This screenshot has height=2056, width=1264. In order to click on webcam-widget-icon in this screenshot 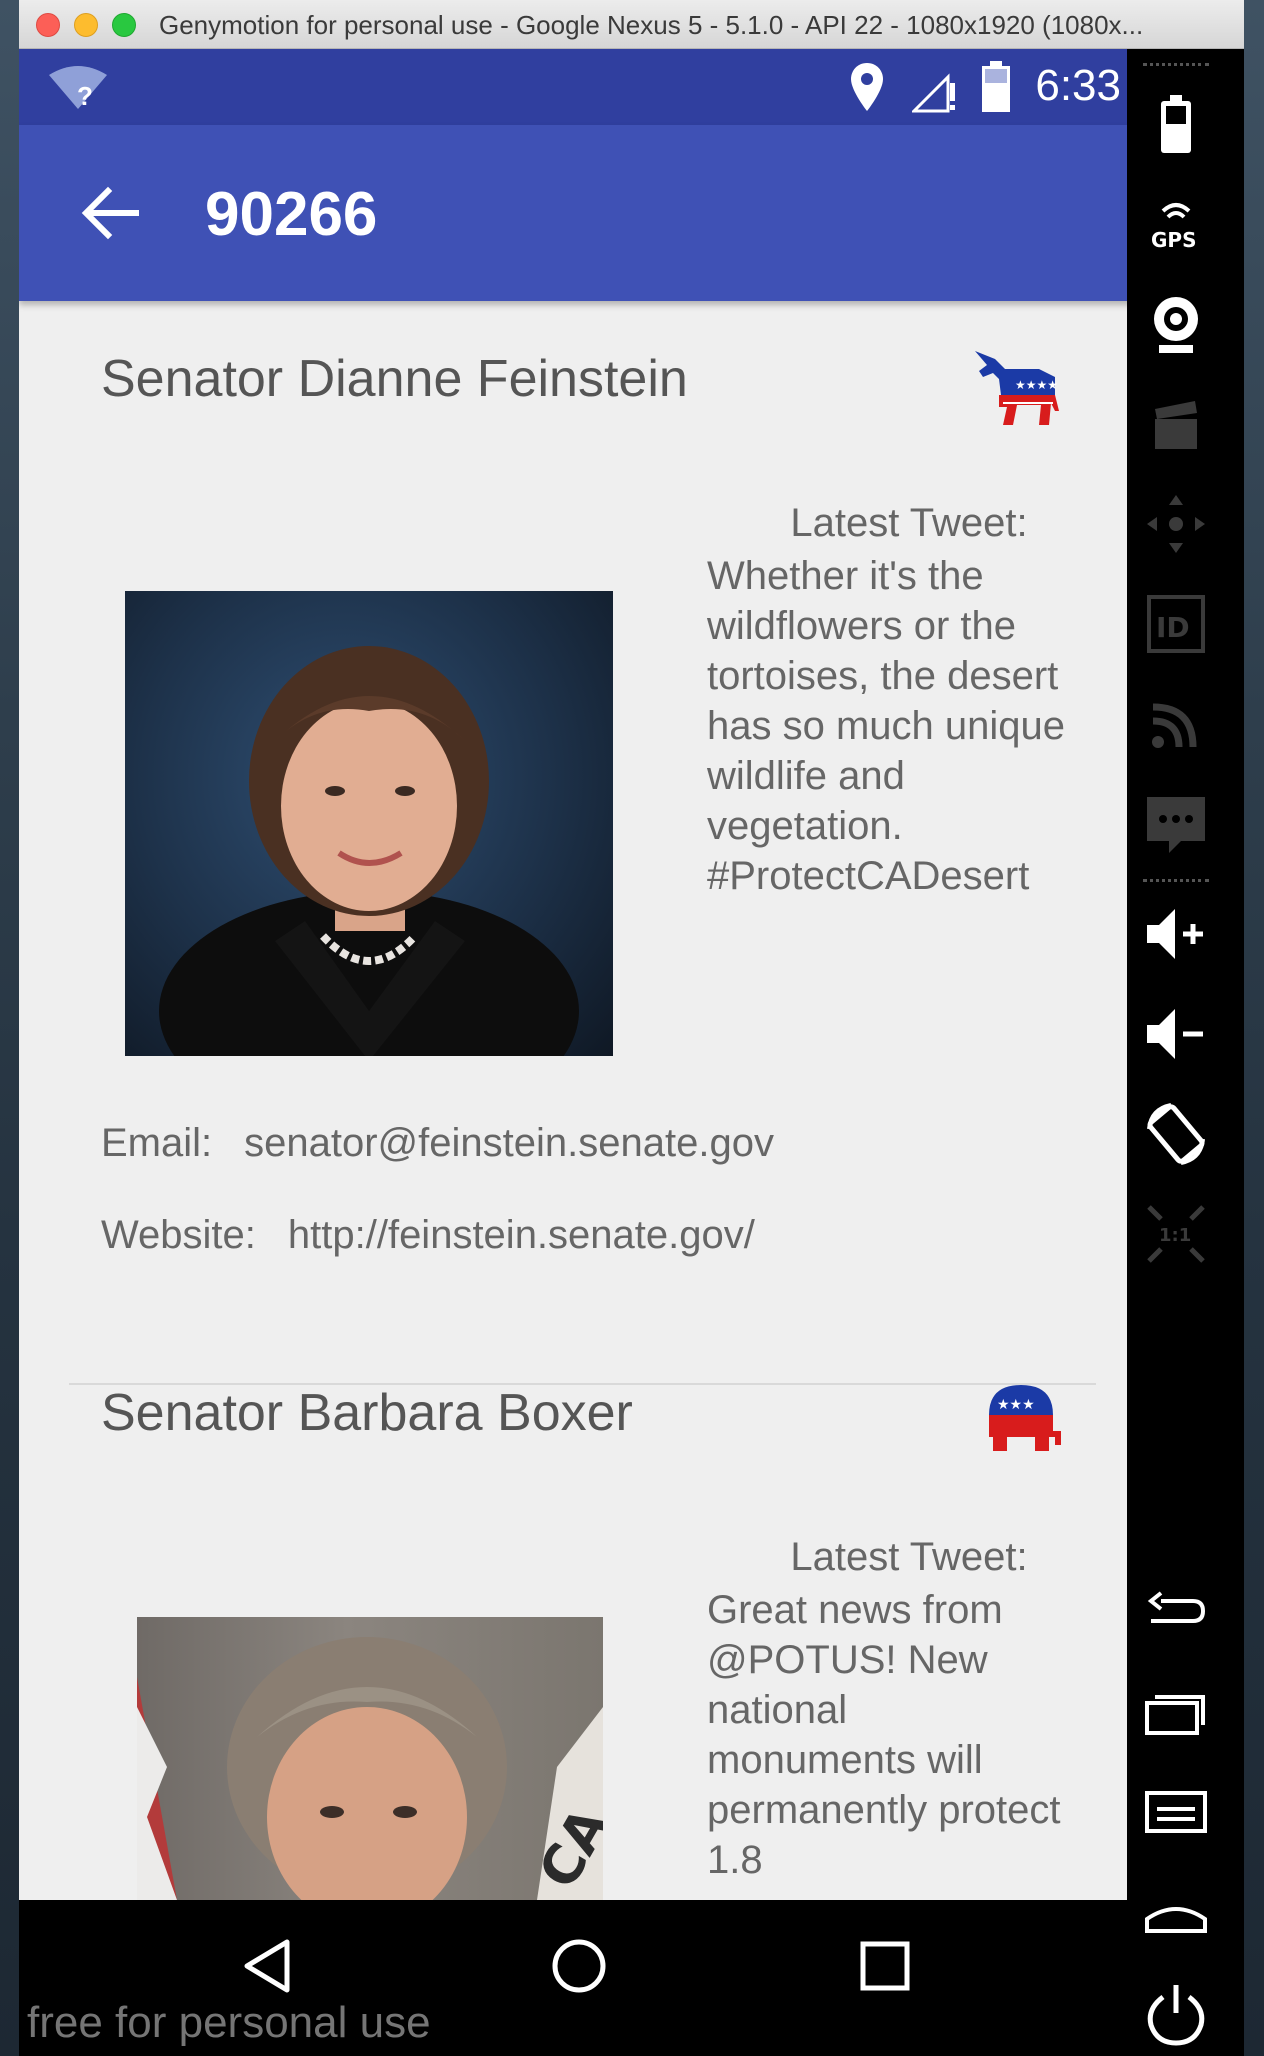, I will do `click(1176, 324)`.